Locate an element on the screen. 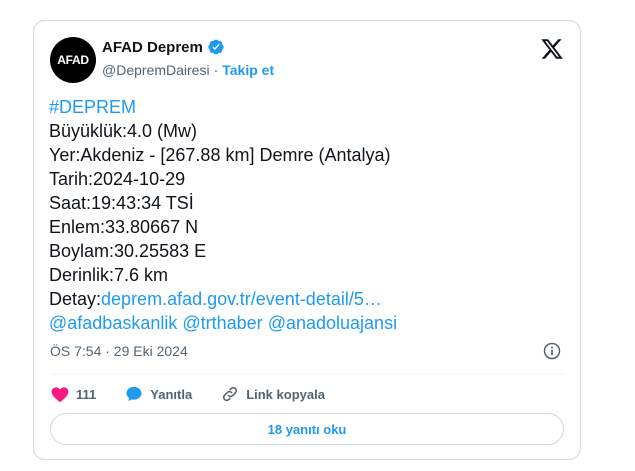  reply-button: Yanıtla is located at coordinates (158, 394).